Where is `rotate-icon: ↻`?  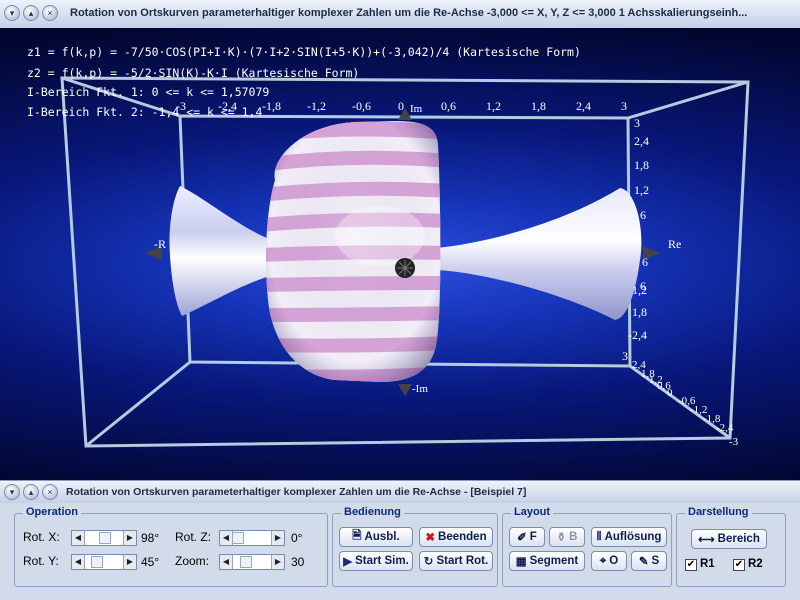 rotate-icon: ↻ is located at coordinates (428, 562).